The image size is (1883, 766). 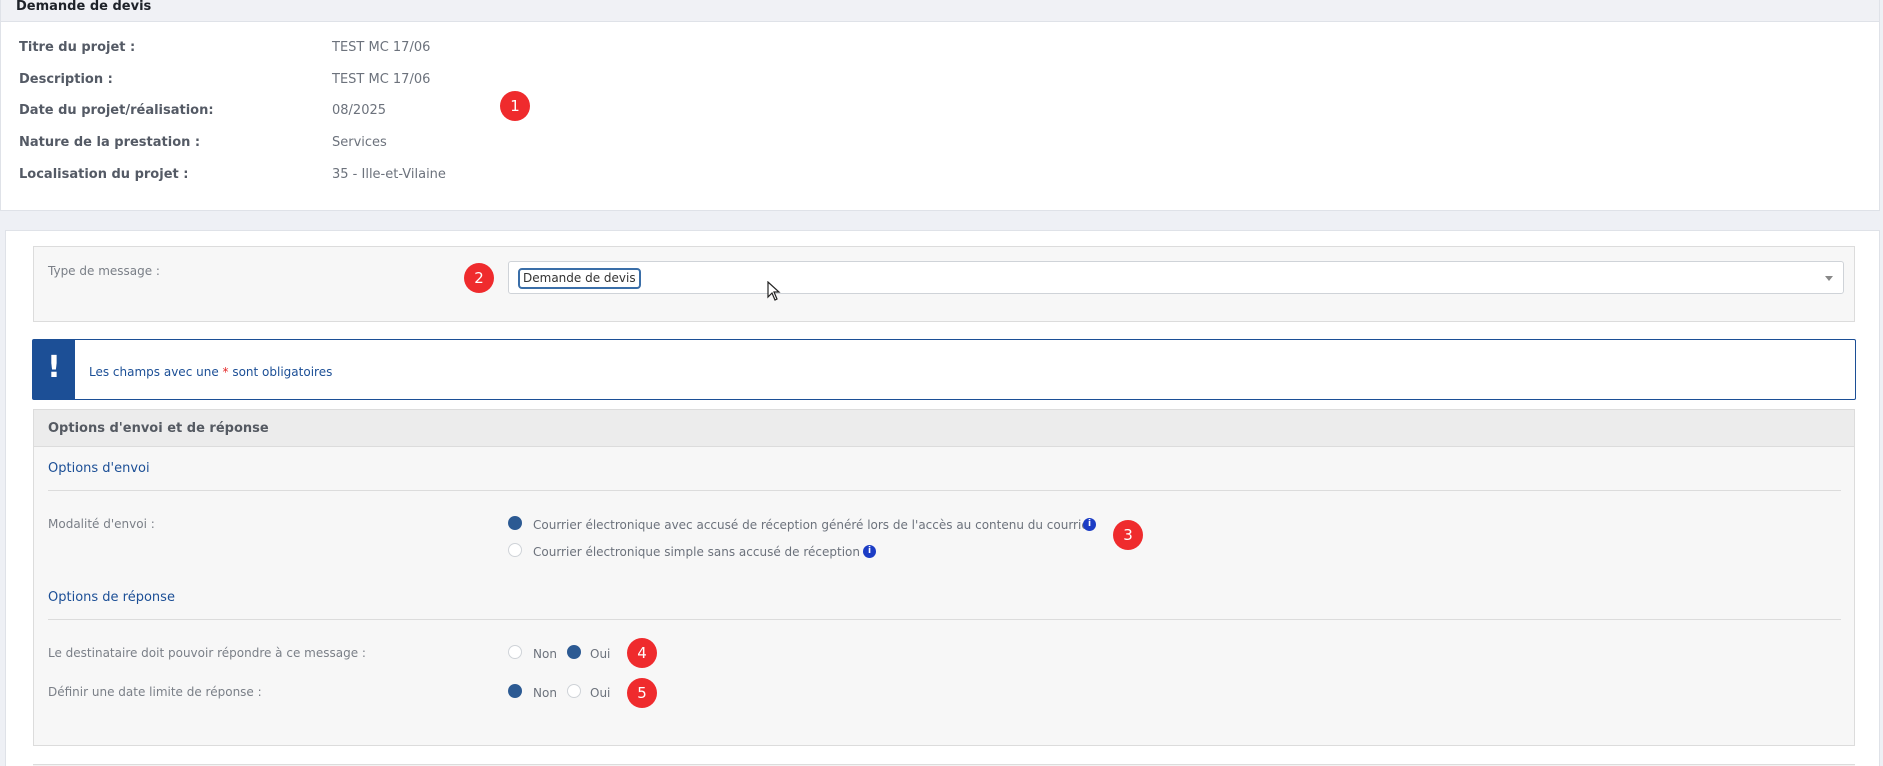 What do you see at coordinates (515, 106) in the screenshot?
I see `annotation-badge-1: 1` at bounding box center [515, 106].